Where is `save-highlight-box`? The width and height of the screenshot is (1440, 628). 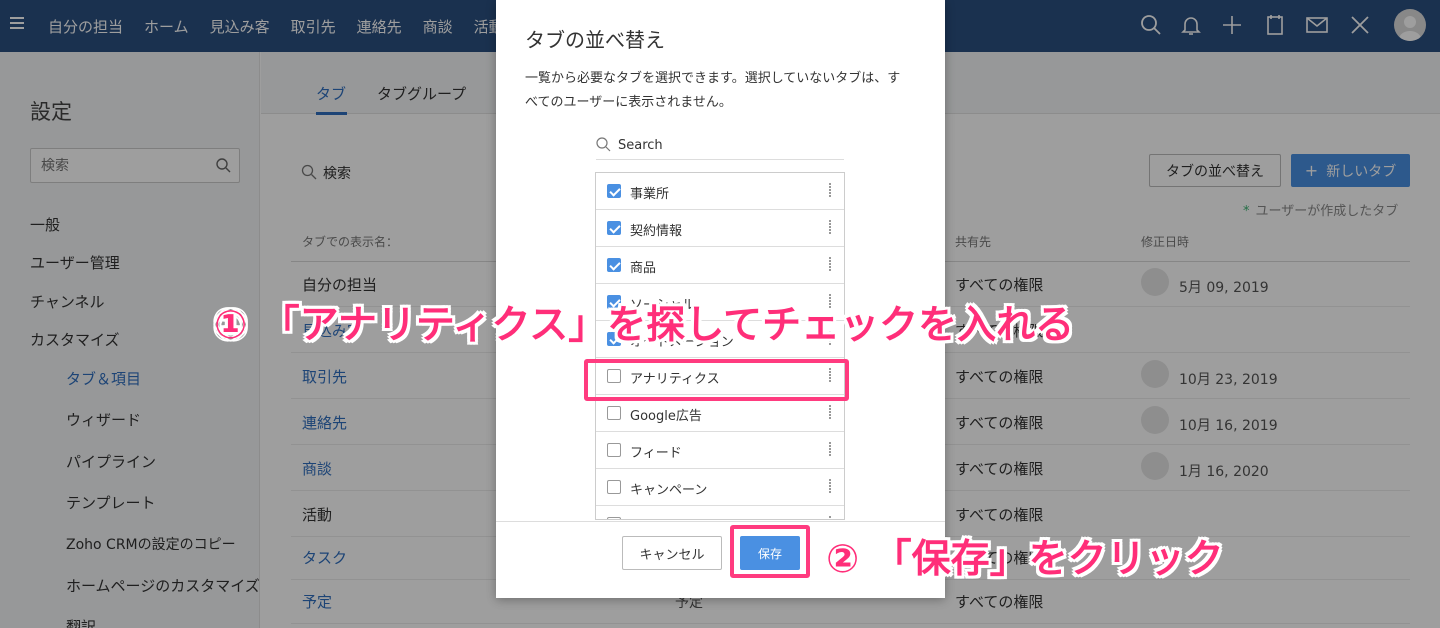
save-highlight-box is located at coordinates (770, 551).